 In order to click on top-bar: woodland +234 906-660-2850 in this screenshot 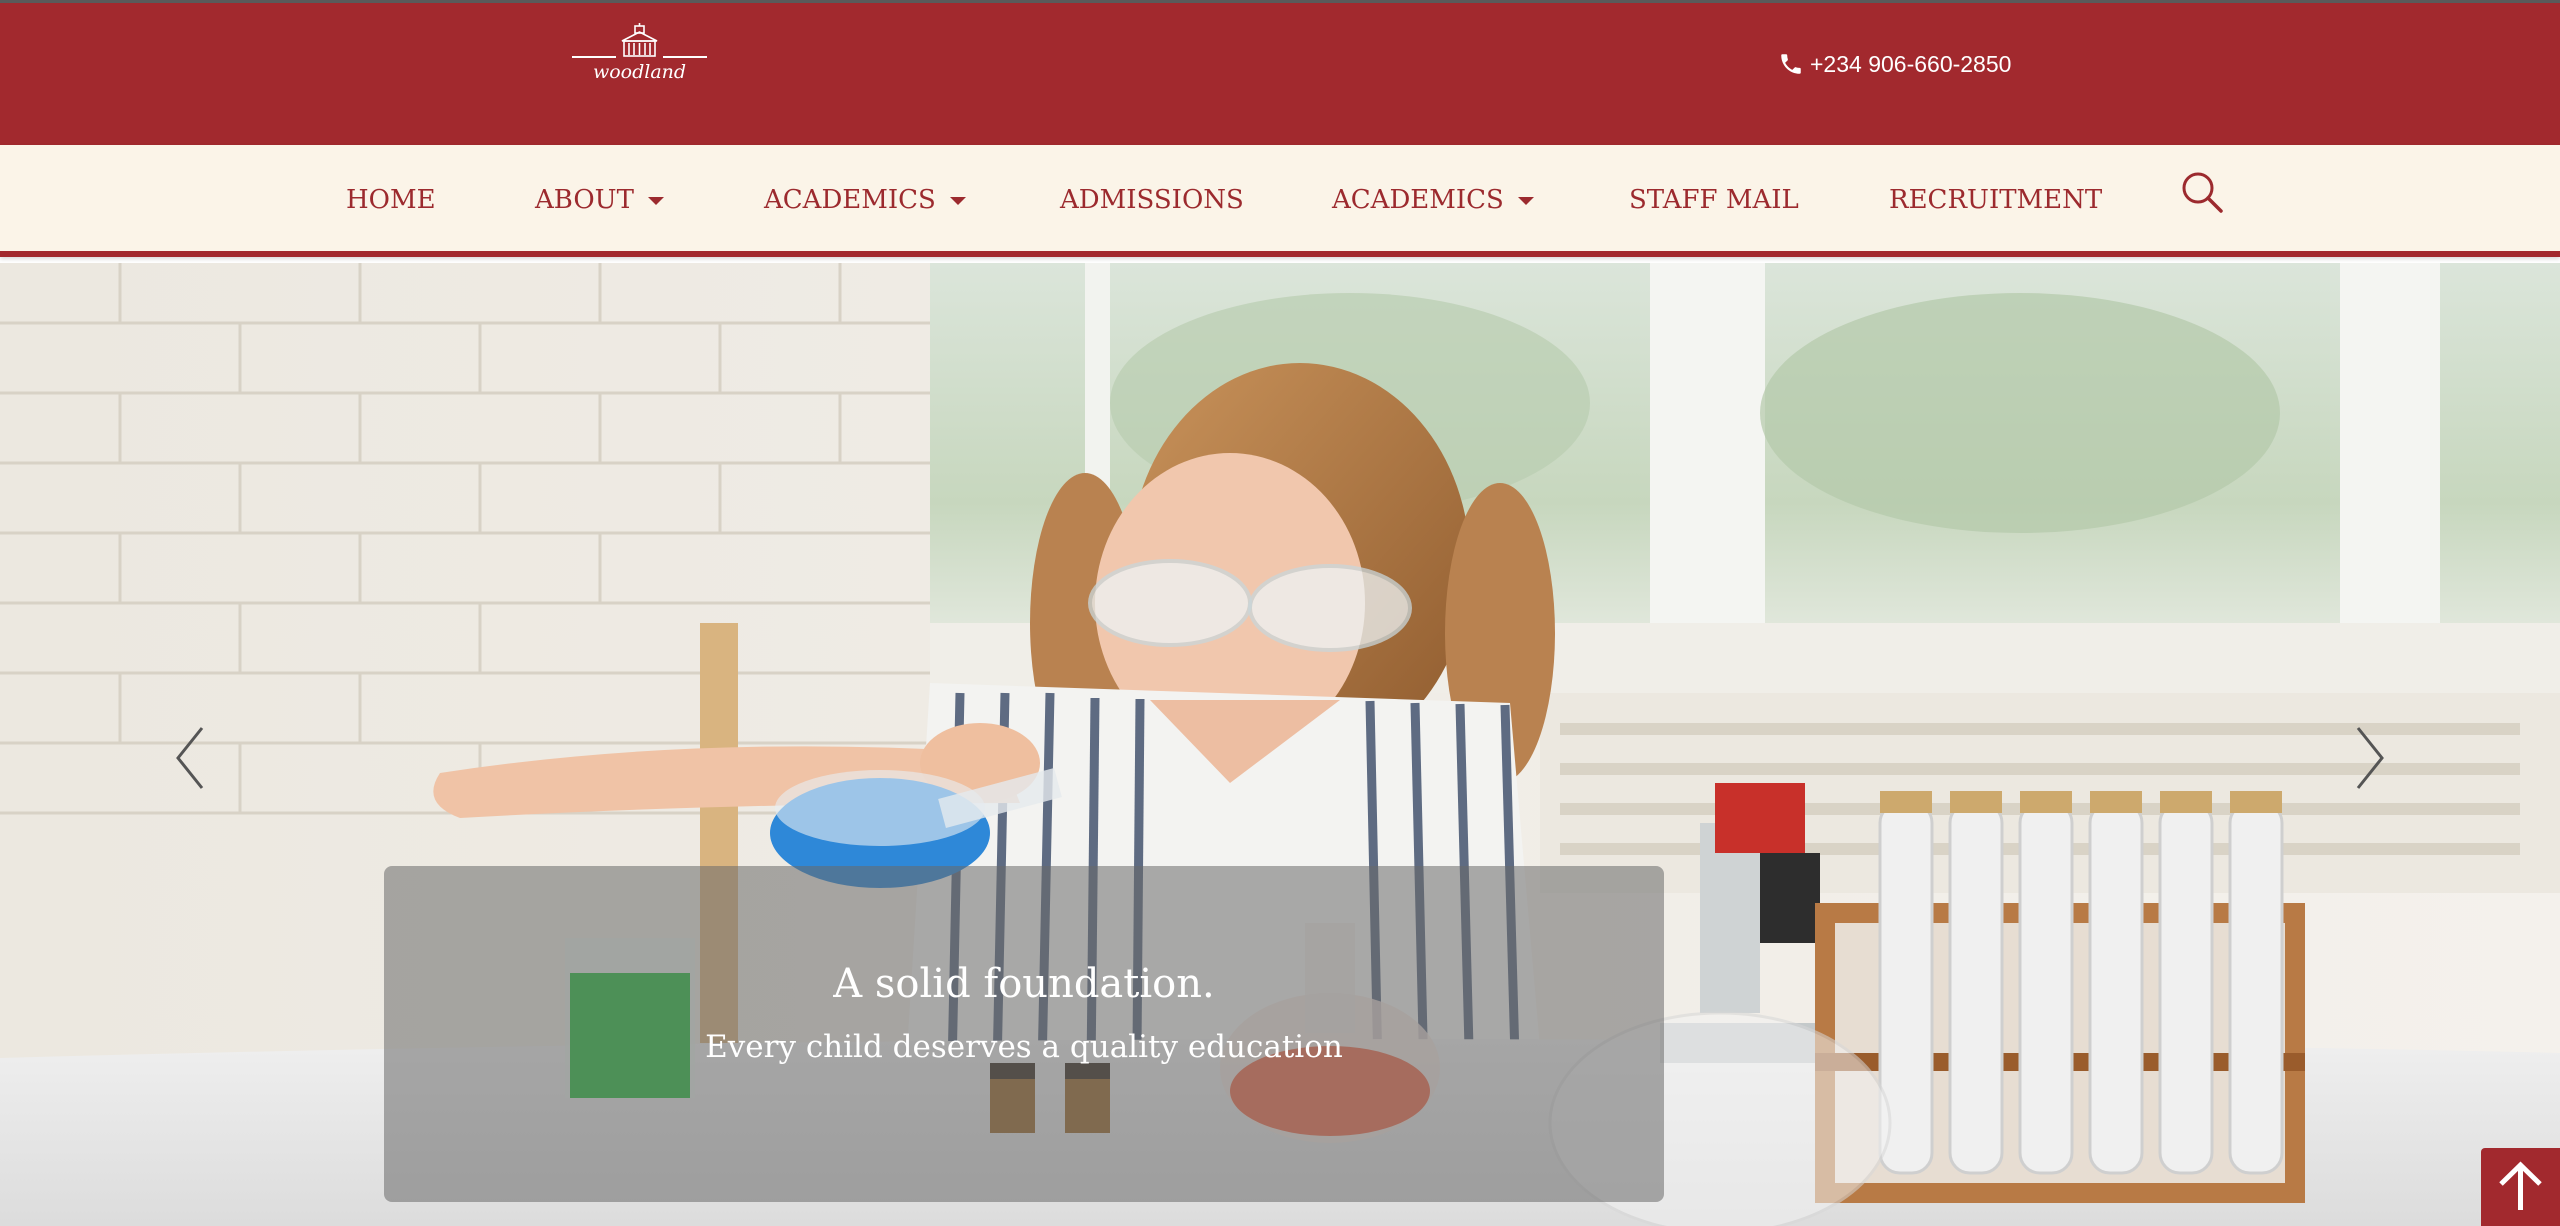, I will do `click(1280, 72)`.